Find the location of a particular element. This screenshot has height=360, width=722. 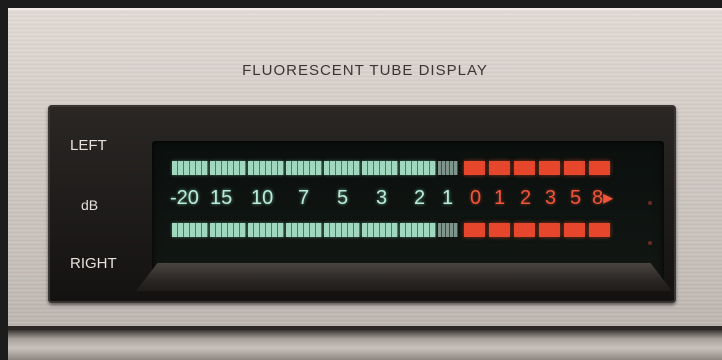

scale-mark-red: 0 is located at coordinates (476, 198).